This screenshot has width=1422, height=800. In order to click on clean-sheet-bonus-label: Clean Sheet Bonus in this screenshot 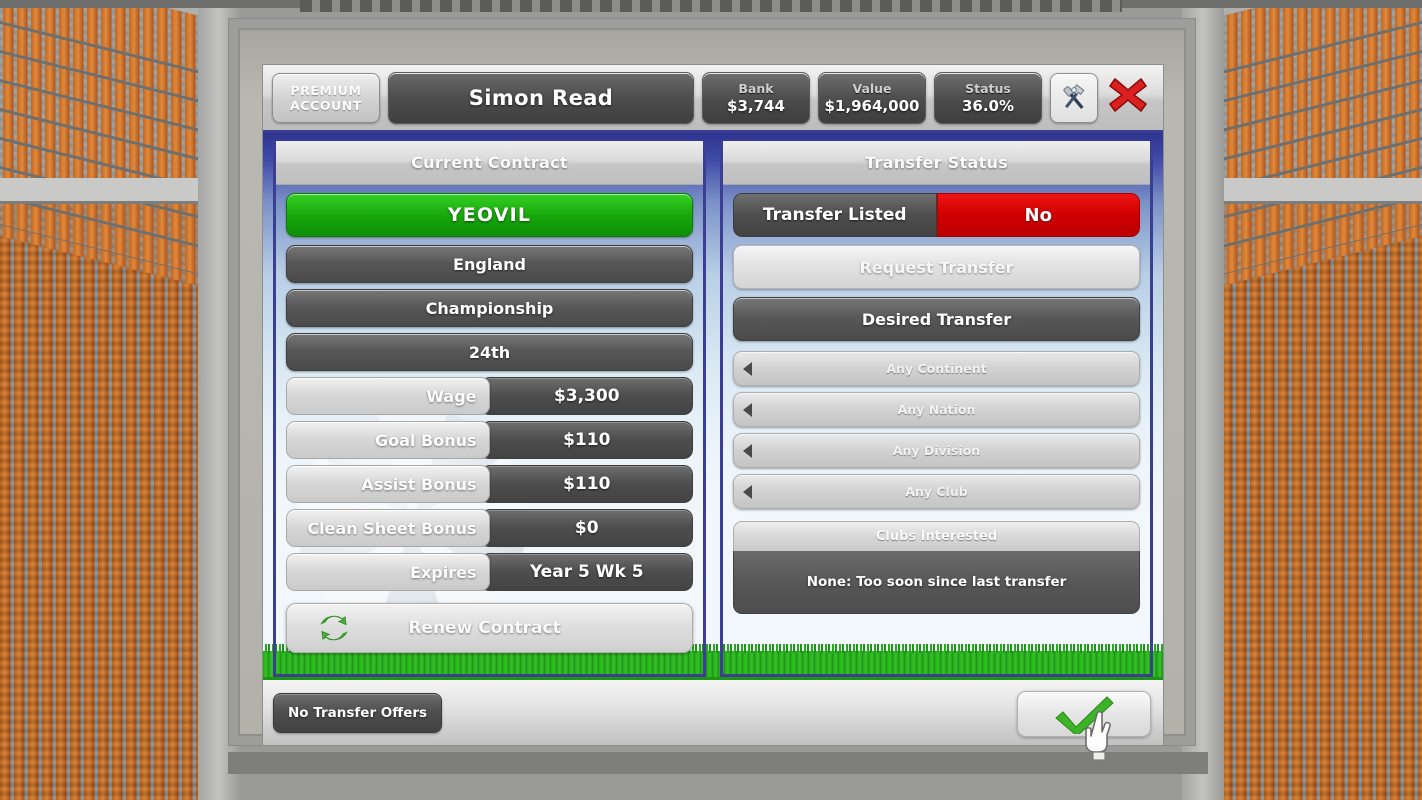, I will do `click(388, 528)`.